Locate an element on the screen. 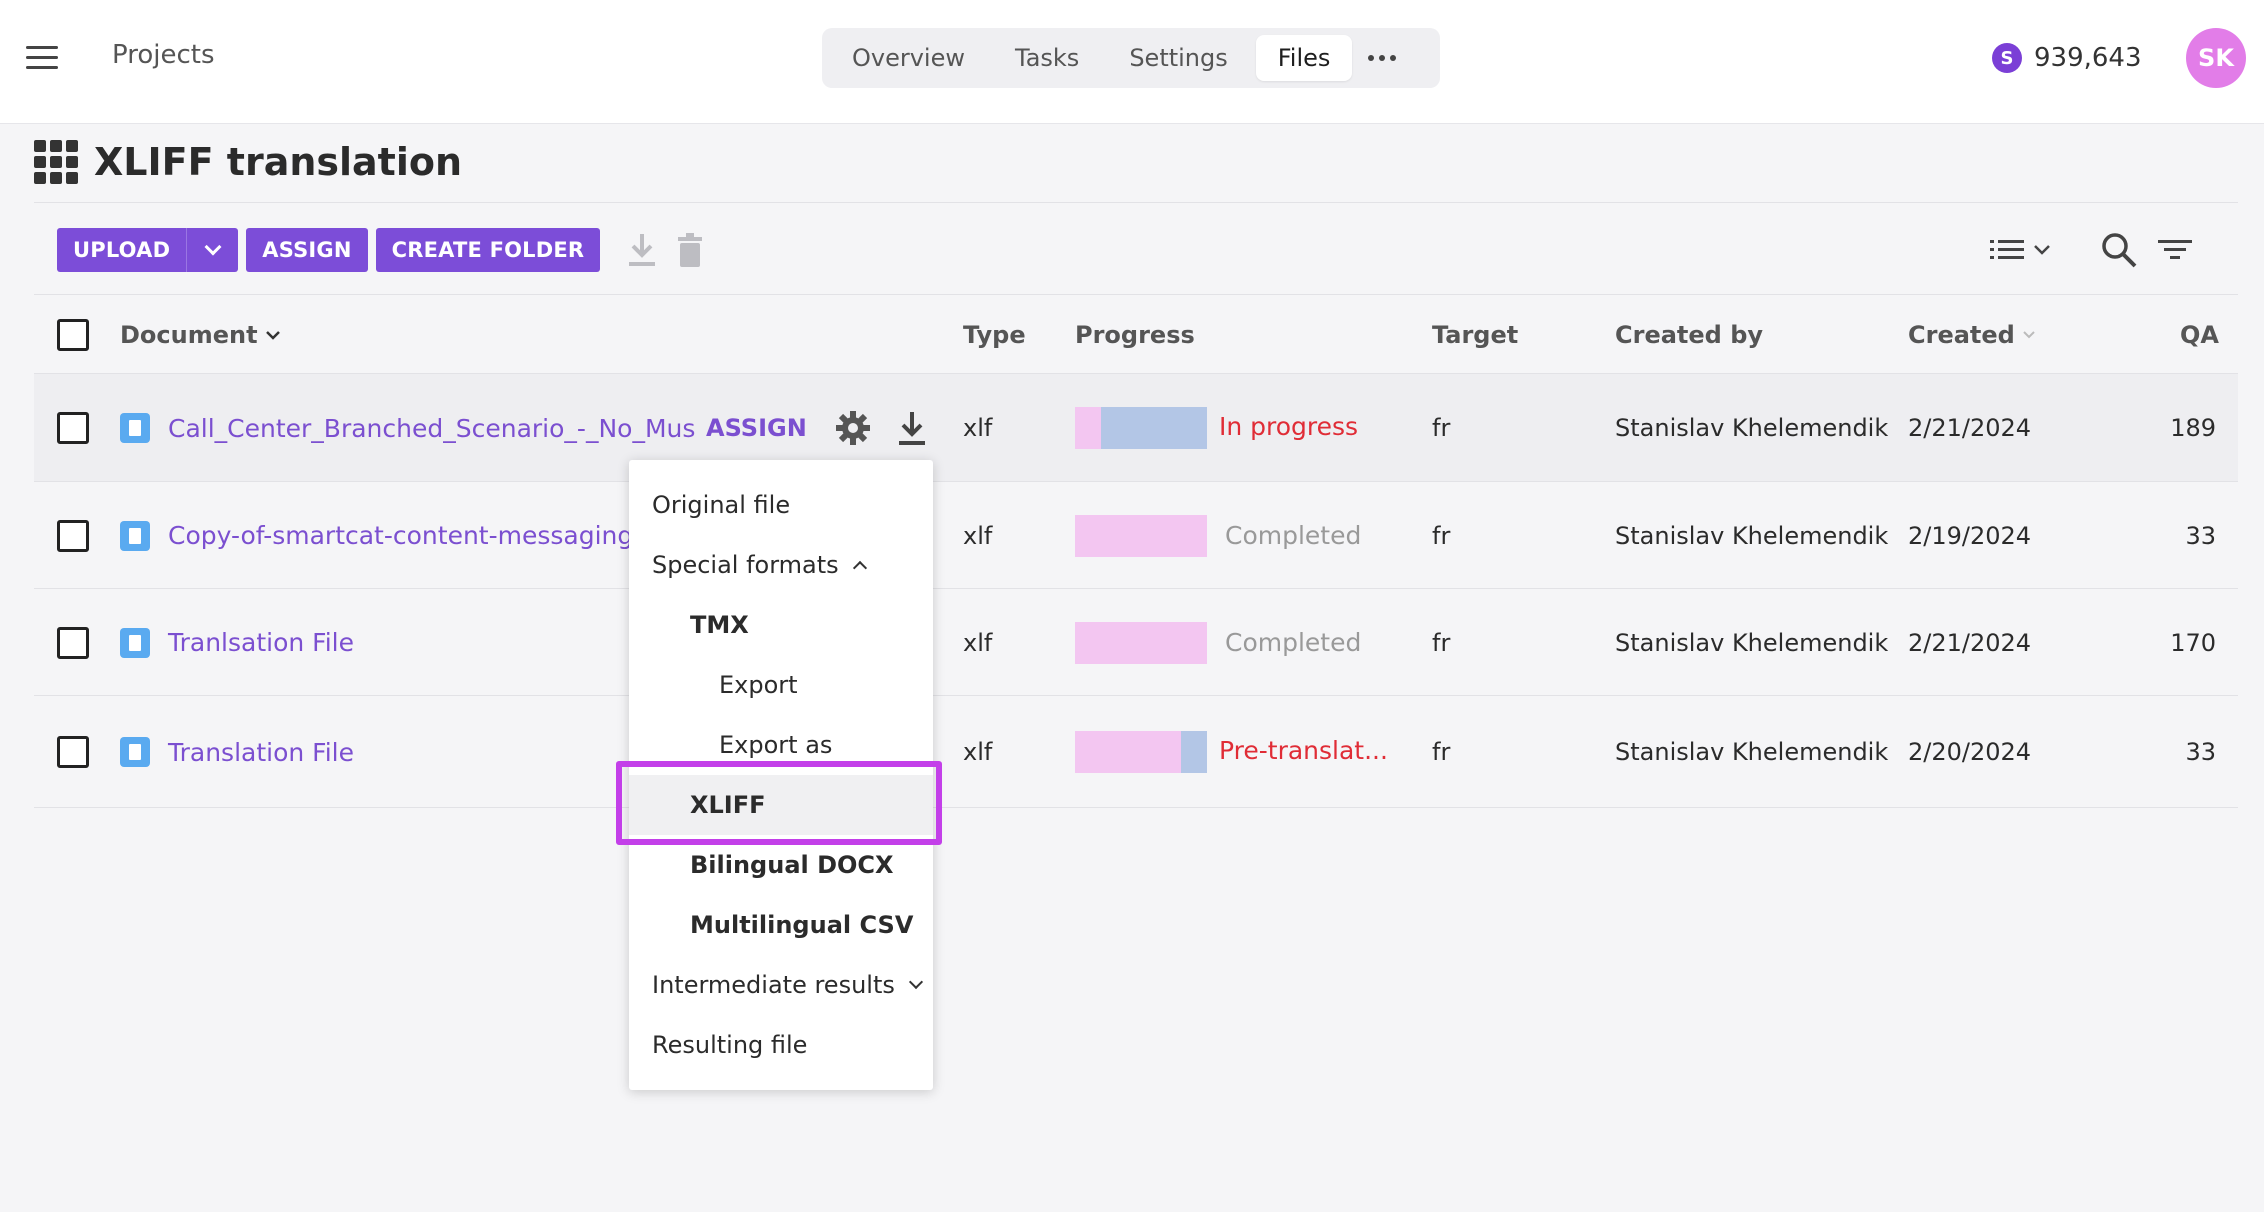 The height and width of the screenshot is (1212, 2264). created-value: 2/19/2024 is located at coordinates (1970, 535).